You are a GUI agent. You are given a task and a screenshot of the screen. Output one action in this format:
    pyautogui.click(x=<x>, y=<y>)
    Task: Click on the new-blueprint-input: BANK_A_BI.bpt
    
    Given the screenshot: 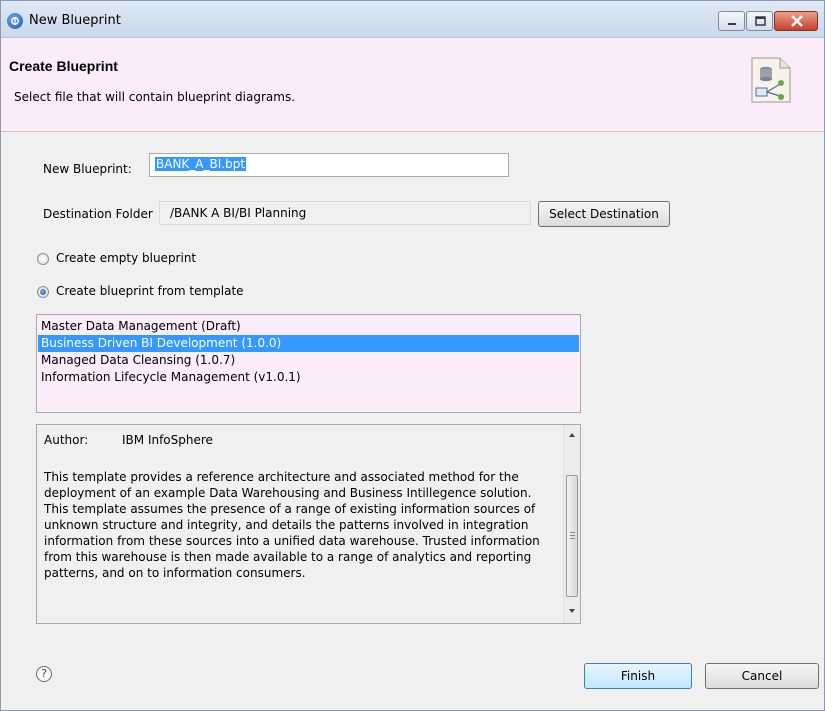 What is the action you would take?
    pyautogui.click(x=329, y=165)
    